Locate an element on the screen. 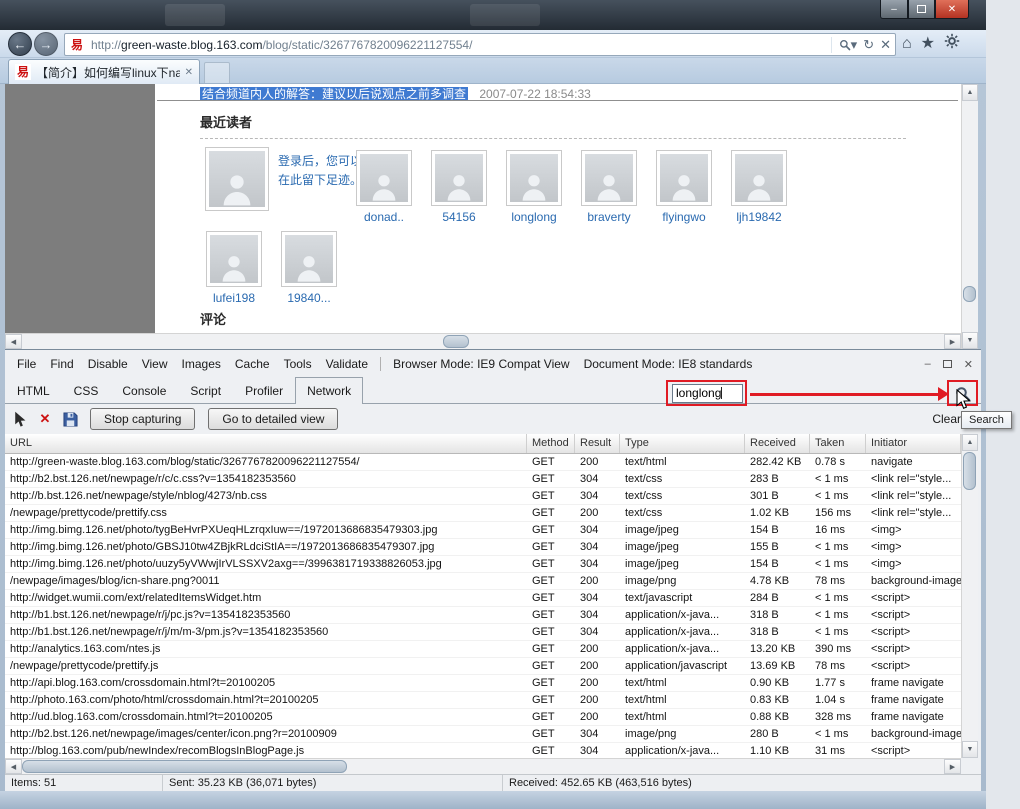 The width and height of the screenshot is (1020, 809). stop-capturing-button: Stop capturing is located at coordinates (143, 419).